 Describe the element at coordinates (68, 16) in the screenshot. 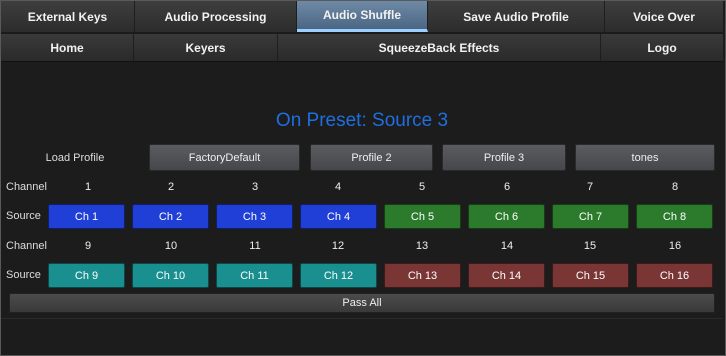

I see `tab-external-keys: External Keys` at that location.